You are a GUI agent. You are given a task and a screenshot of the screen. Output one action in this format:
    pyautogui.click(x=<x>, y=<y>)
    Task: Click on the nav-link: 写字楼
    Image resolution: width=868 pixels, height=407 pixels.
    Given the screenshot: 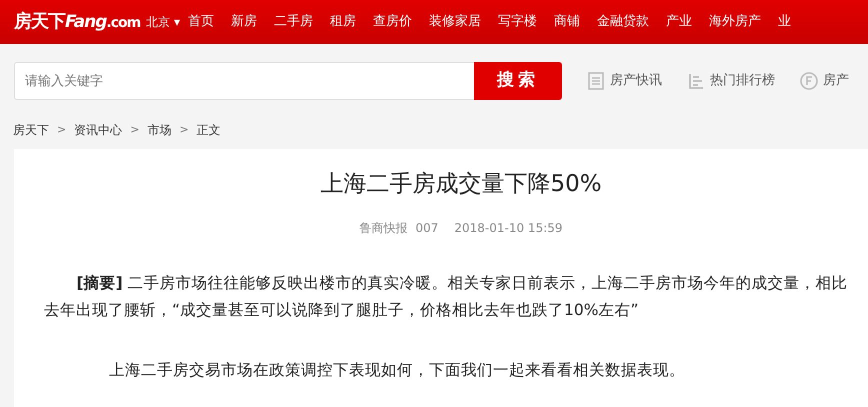 What is the action you would take?
    pyautogui.click(x=518, y=22)
    